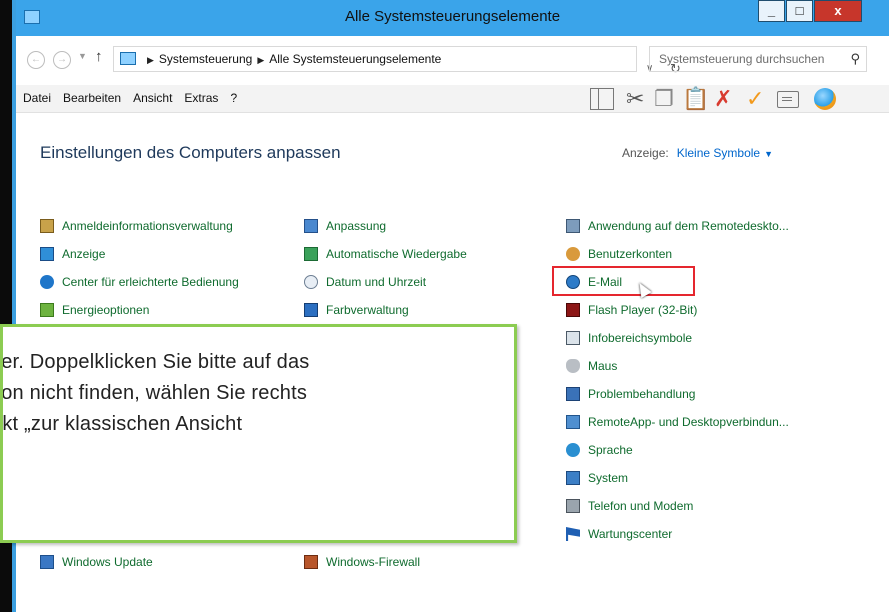  Describe the element at coordinates (99, 56) in the screenshot. I see `up-button: ↑` at that location.